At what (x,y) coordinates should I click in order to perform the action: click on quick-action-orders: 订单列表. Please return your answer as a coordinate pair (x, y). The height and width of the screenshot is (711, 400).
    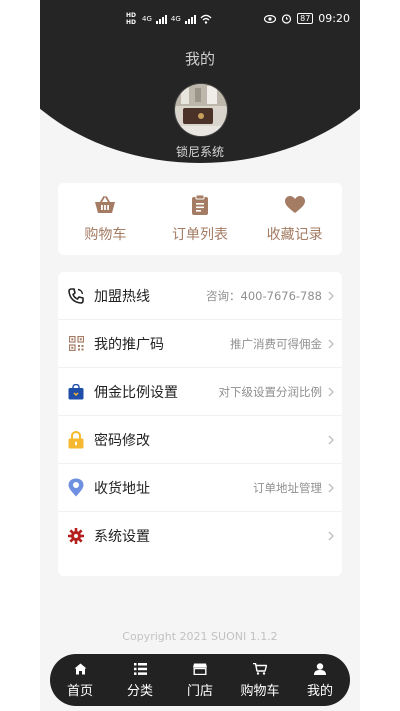
    Looking at the image, I should click on (200, 219).